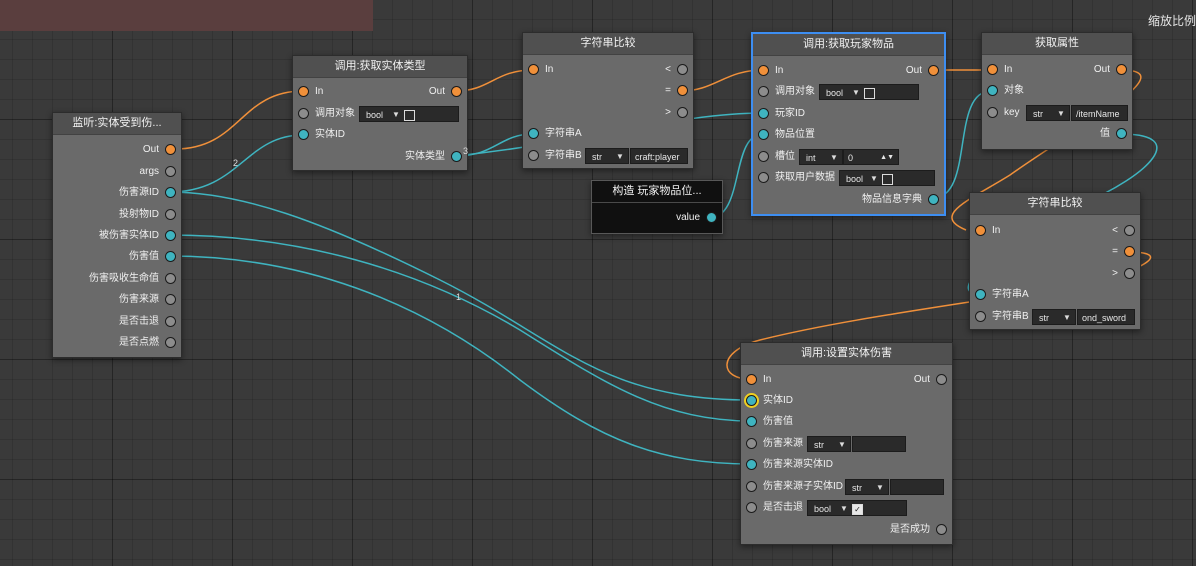  Describe the element at coordinates (821, 157) in the screenshot. I see `type-dropdown: int ▼` at that location.